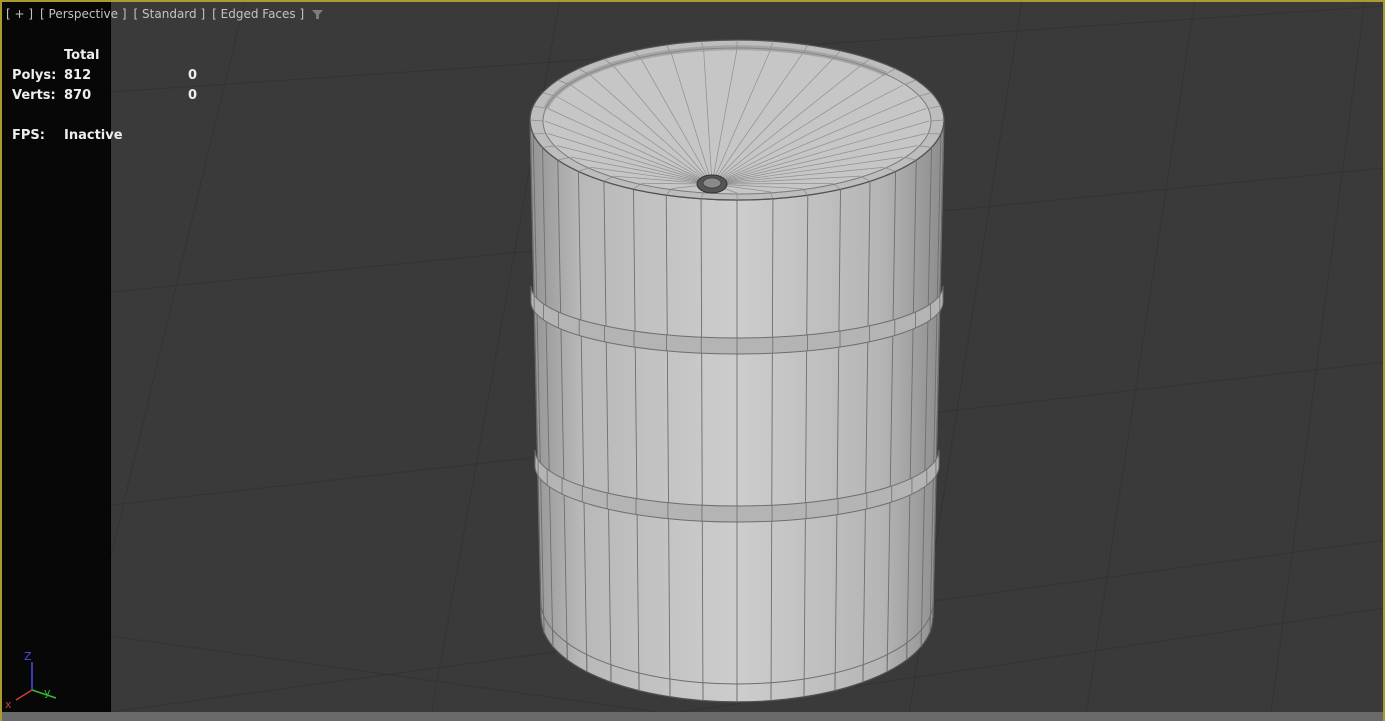 This screenshot has width=1385, height=721. Describe the element at coordinates (31, 680) in the screenshot. I see `world-axis-gizmo: Z y x` at that location.